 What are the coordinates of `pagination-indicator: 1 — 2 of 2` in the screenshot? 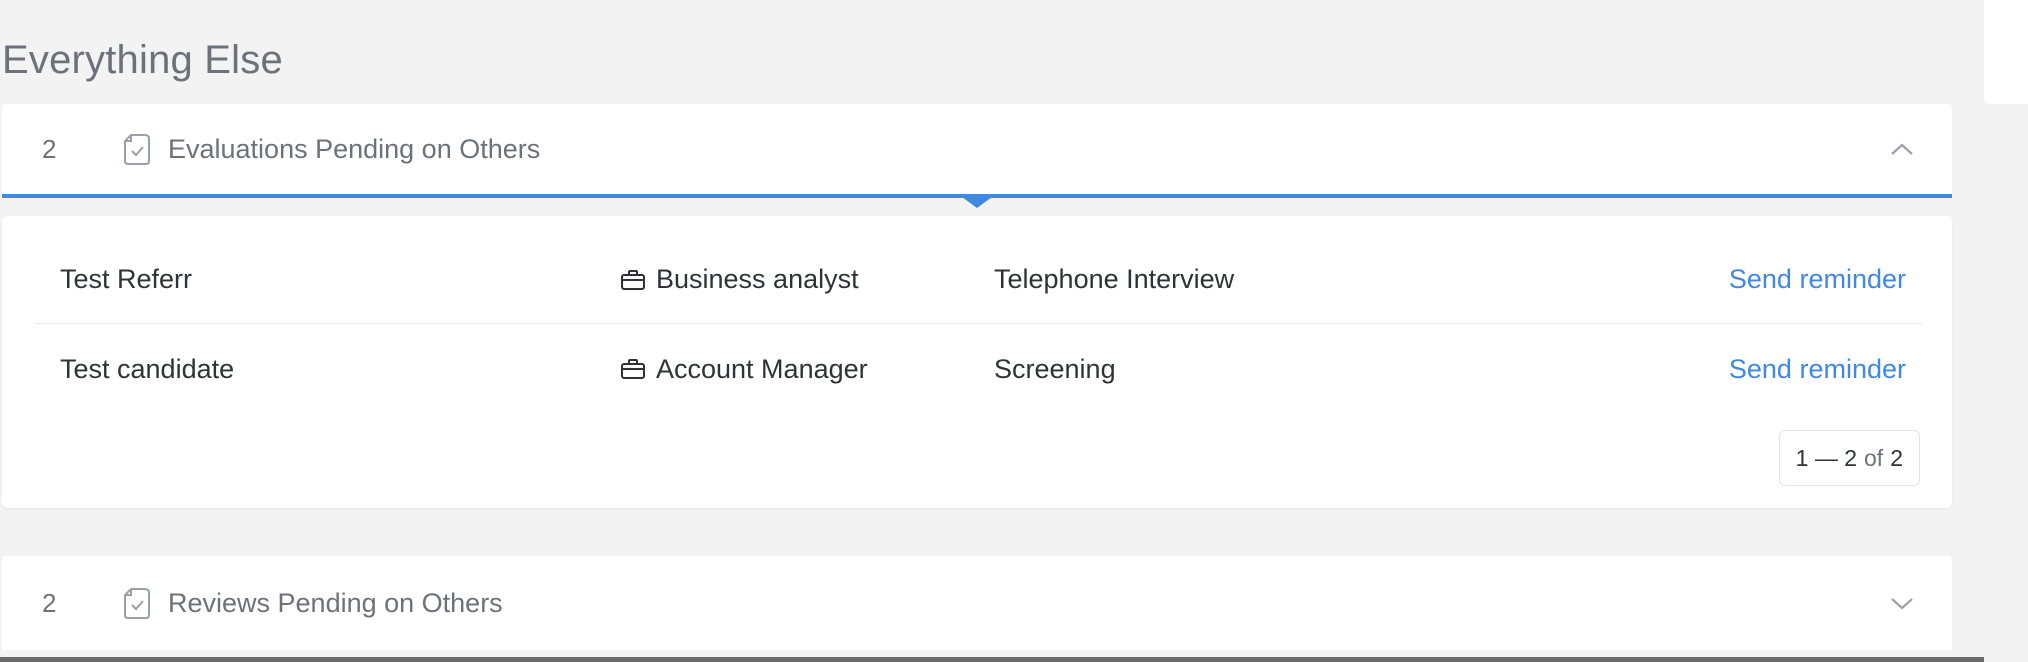 It's located at (1849, 458).